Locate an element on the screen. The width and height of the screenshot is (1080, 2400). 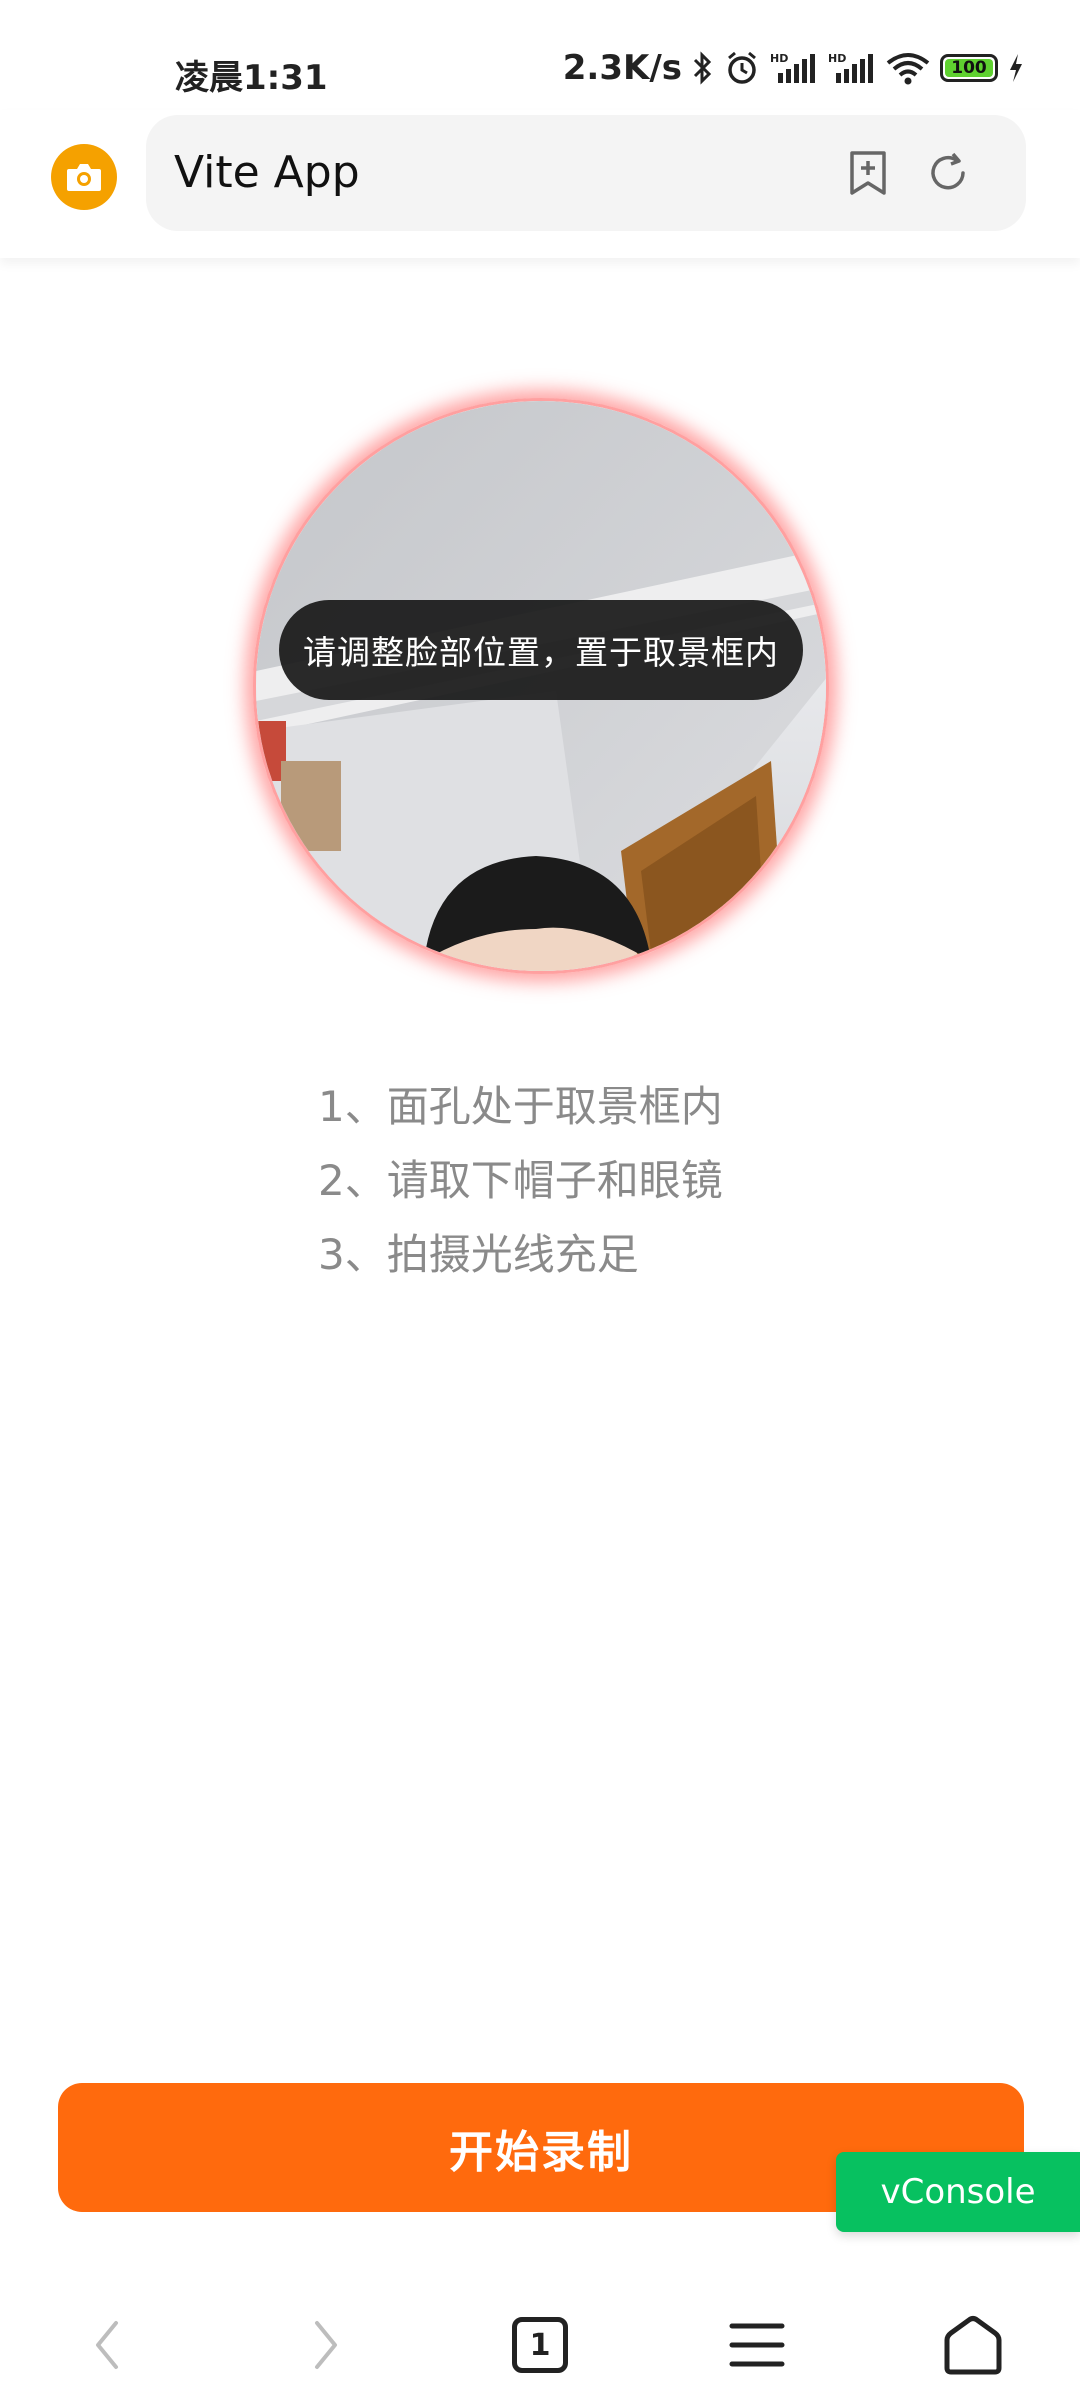
chevron-right-icon is located at coordinates (326, 2345).